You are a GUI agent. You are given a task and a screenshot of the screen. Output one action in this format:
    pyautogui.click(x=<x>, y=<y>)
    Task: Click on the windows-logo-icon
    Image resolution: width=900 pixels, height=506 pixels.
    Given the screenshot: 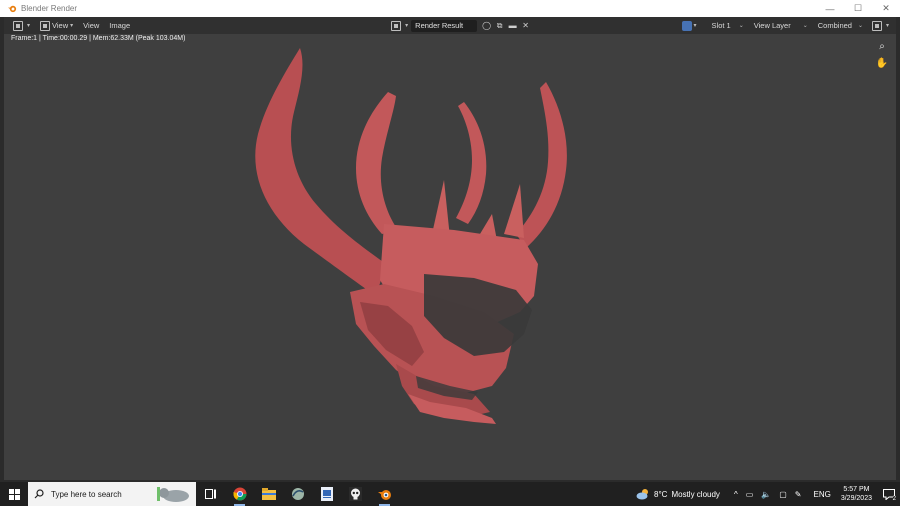 What is the action you would take?
    pyautogui.click(x=14, y=494)
    